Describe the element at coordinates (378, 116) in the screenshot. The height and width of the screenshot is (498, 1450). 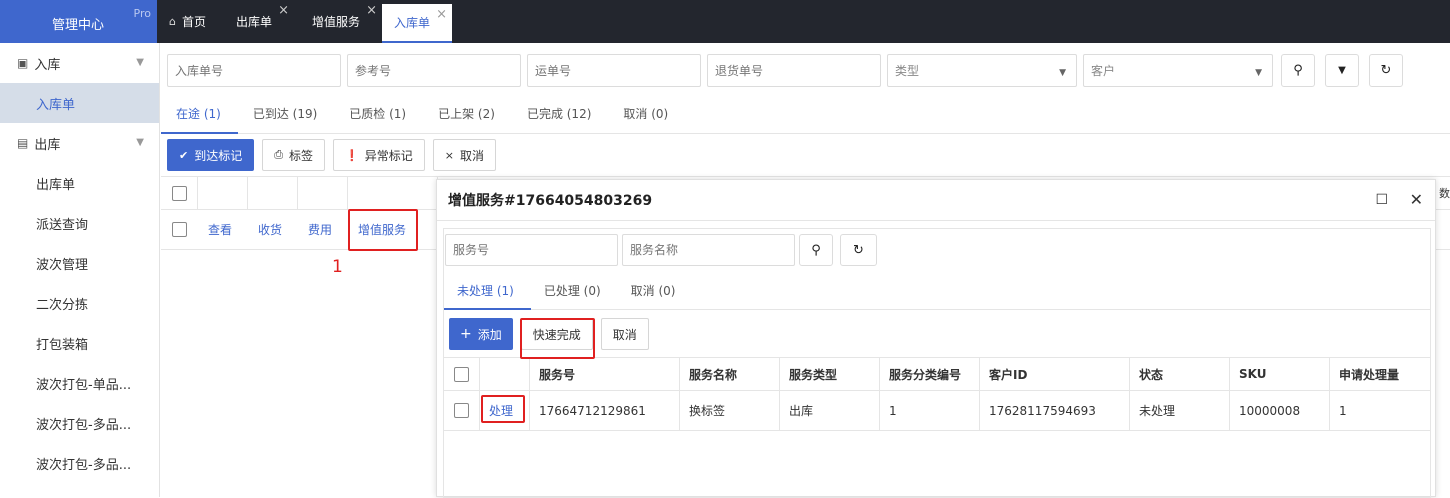
I see `tab-inspected: 已质检 (1)` at that location.